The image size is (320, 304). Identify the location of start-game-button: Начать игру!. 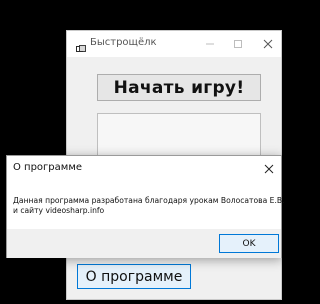
(179, 87).